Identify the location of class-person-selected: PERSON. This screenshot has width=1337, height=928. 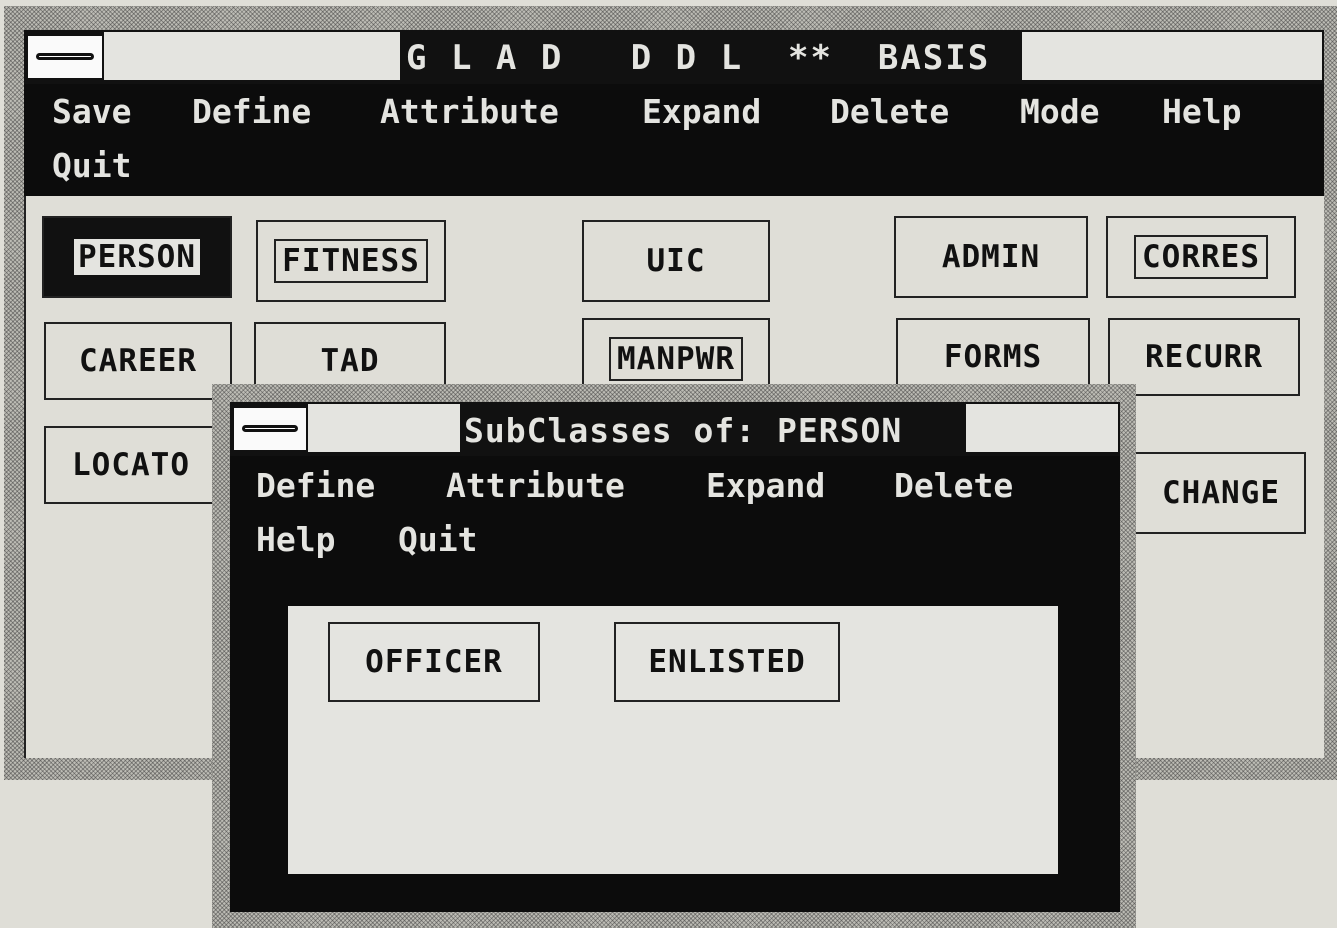
(137, 257).